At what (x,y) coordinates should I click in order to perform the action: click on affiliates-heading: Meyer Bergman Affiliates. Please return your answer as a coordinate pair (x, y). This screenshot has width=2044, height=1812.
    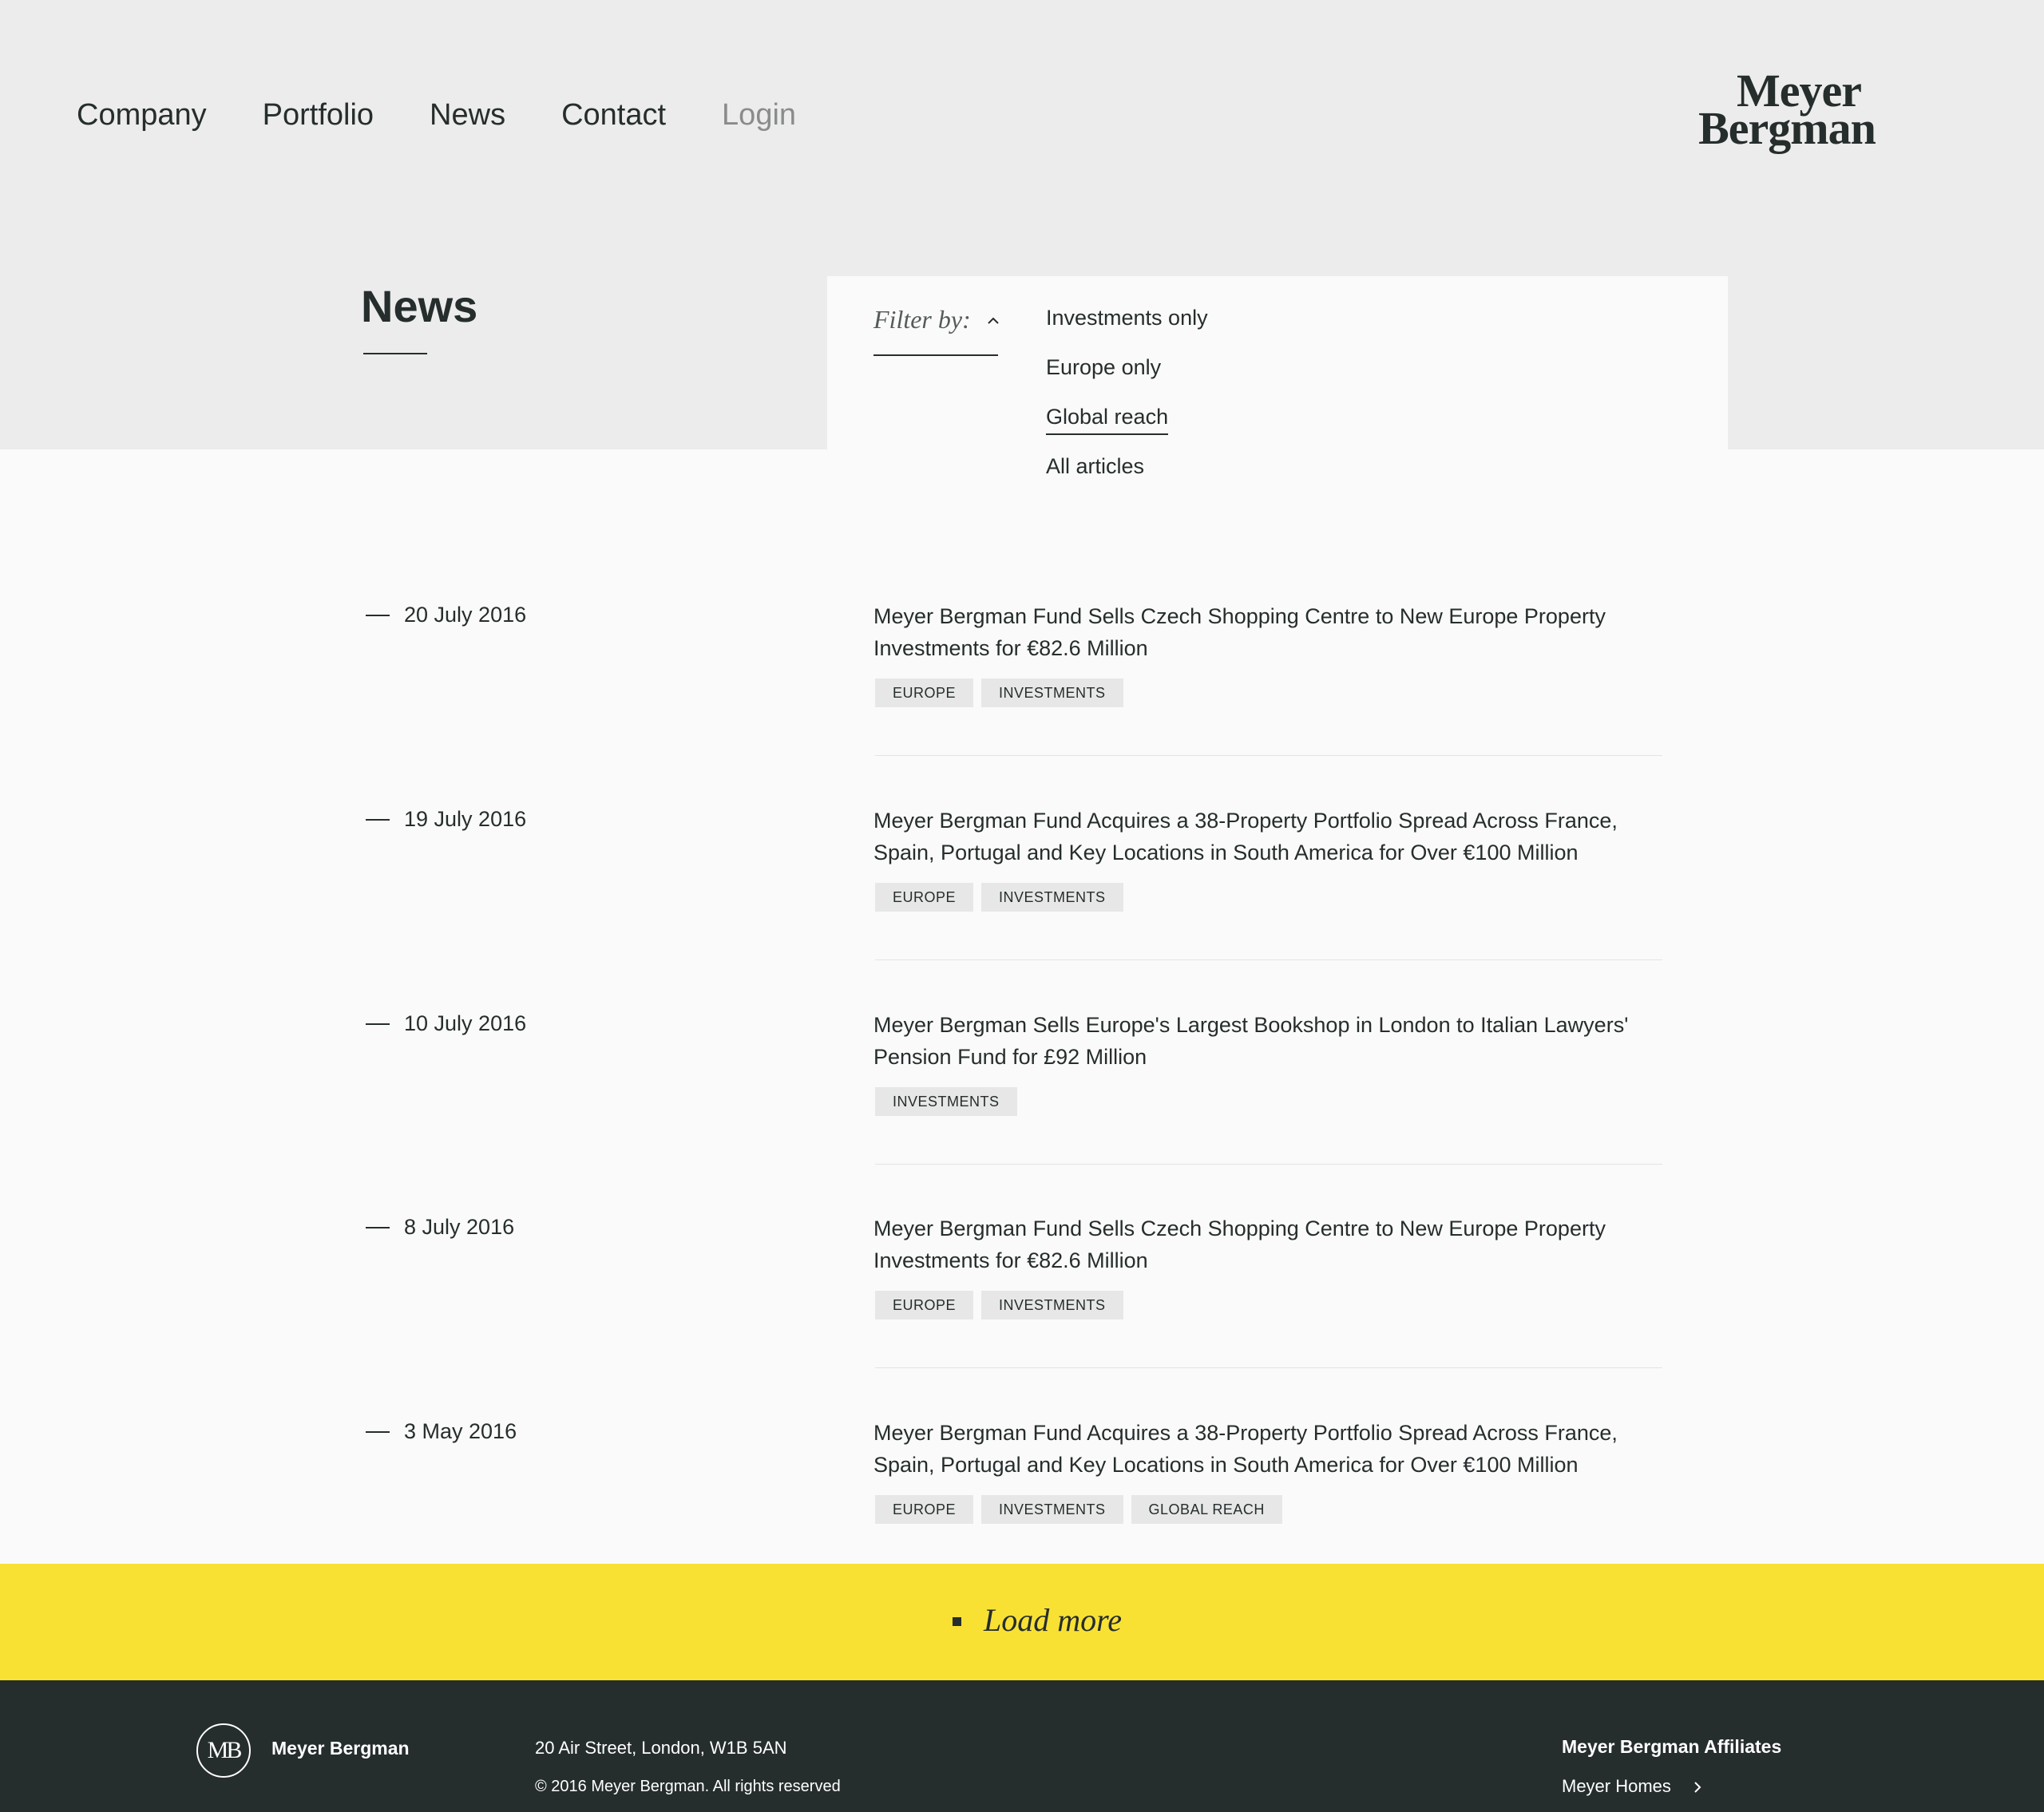
    Looking at the image, I should click on (1672, 1746).